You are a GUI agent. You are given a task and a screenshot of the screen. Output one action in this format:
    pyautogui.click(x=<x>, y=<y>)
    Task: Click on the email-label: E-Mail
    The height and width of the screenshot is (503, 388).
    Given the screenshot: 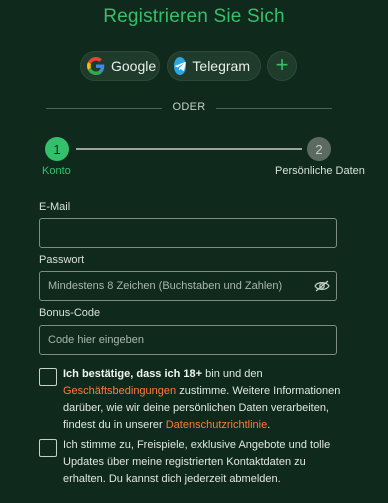 What is the action you would take?
    pyautogui.click(x=55, y=207)
    